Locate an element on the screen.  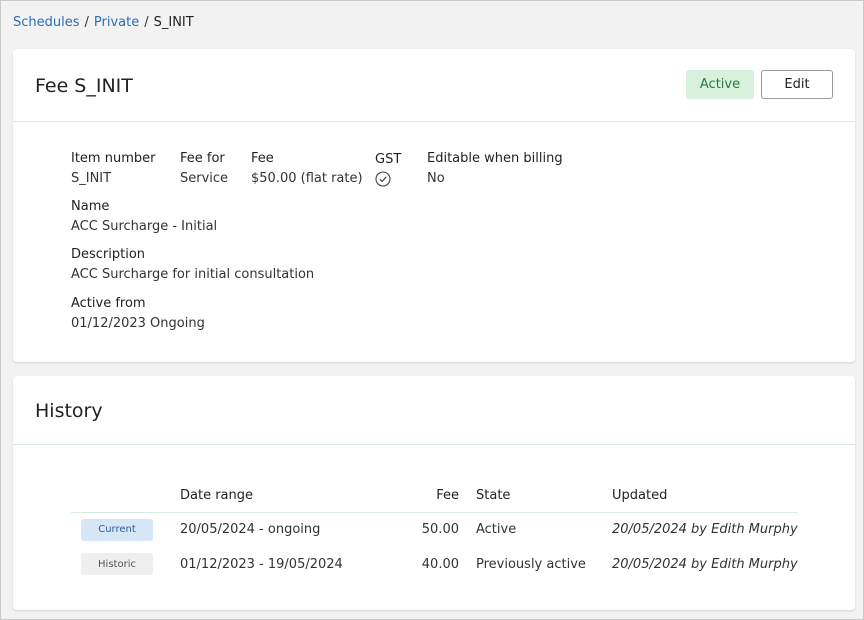
status-badge-current: Current is located at coordinates (117, 529).